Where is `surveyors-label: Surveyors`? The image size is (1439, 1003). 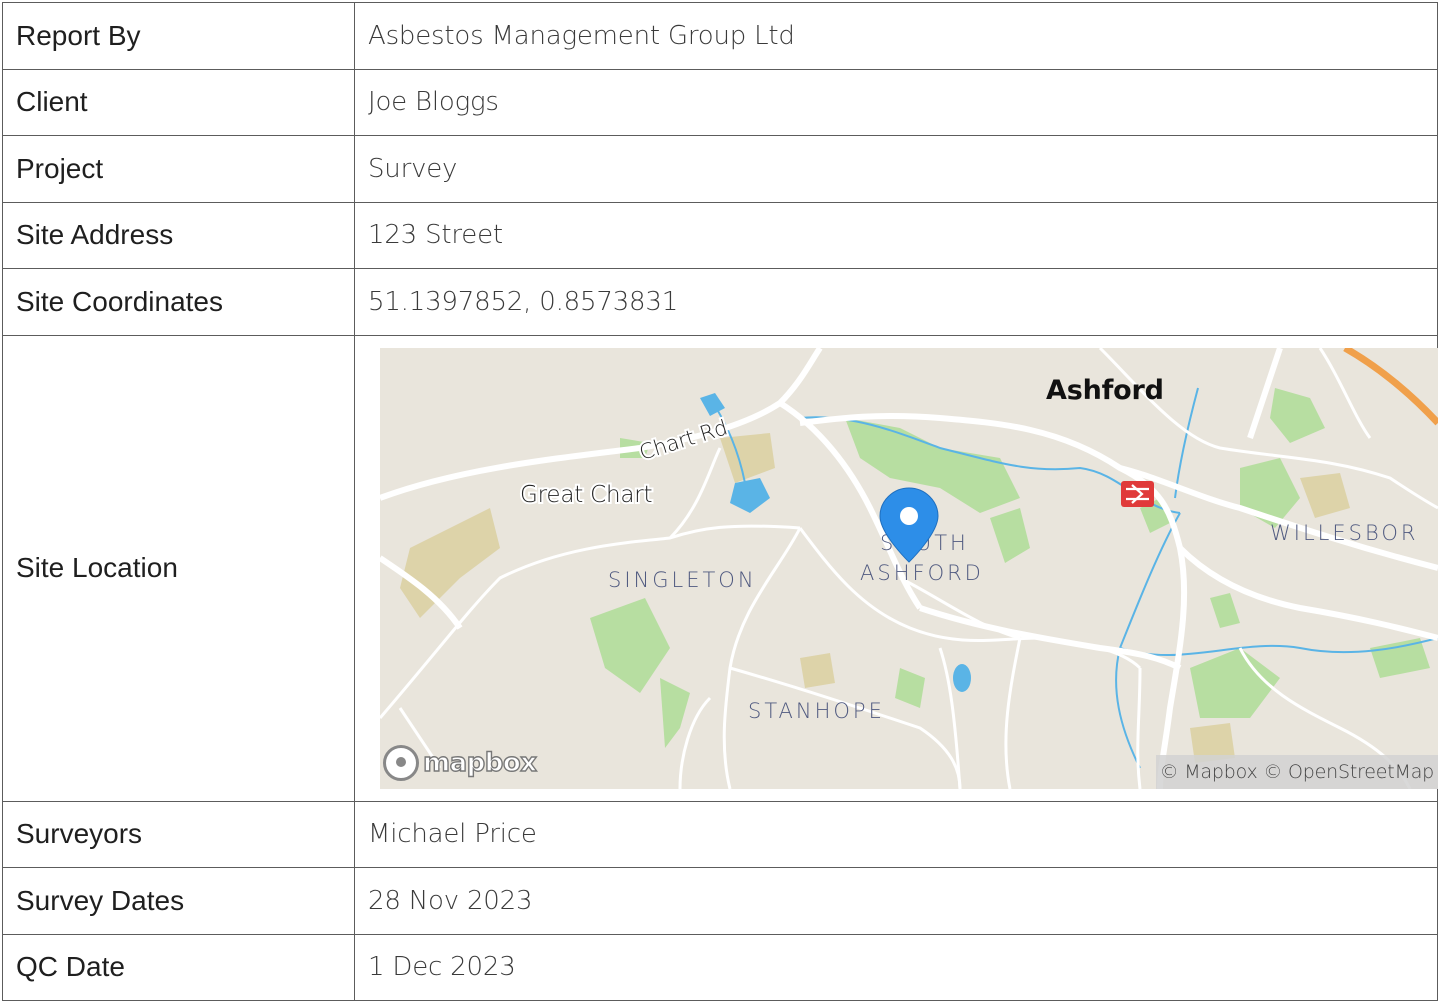 surveyors-label: Surveyors is located at coordinates (178, 834).